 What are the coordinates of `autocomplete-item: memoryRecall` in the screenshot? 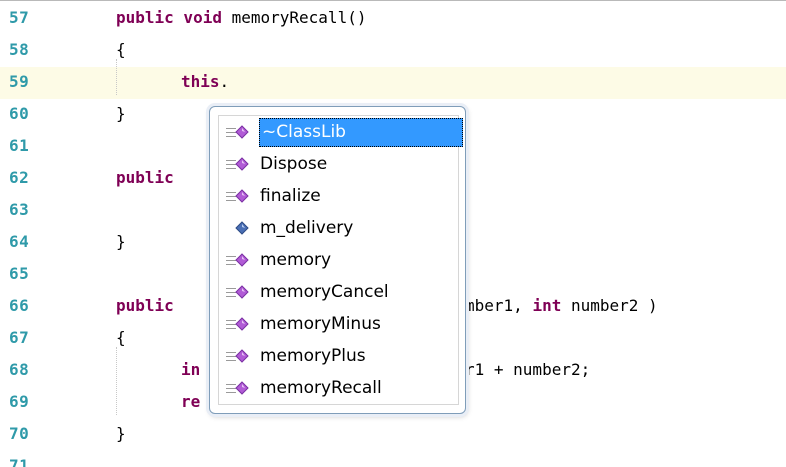 It's located at (338, 388).